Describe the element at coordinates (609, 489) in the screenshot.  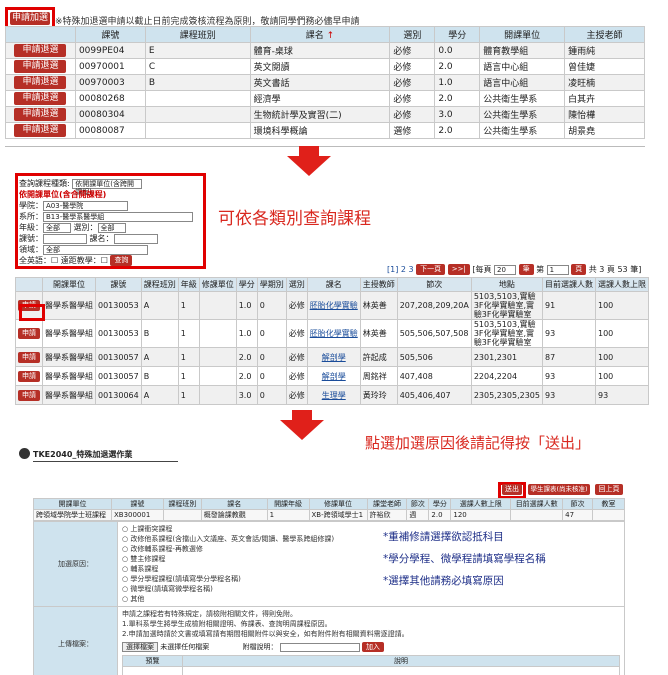
I see `back-button: 回上頁` at that location.